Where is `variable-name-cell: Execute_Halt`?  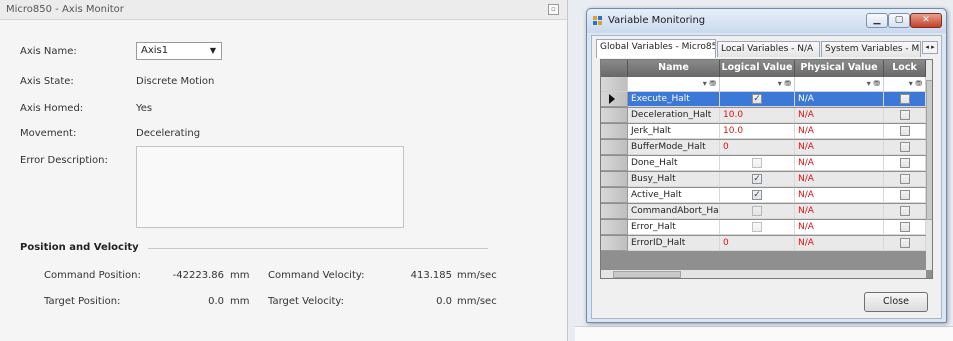
variable-name-cell: Execute_Halt is located at coordinates (674, 99).